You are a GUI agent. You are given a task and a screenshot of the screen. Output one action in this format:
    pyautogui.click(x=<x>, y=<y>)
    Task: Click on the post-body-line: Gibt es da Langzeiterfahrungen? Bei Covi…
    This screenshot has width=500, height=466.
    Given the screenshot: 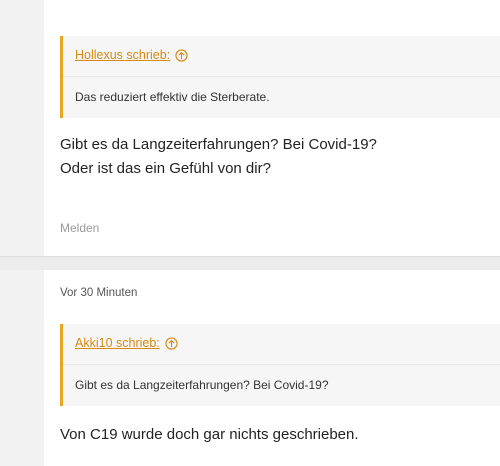 What is the action you would take?
    pyautogui.click(x=218, y=144)
    